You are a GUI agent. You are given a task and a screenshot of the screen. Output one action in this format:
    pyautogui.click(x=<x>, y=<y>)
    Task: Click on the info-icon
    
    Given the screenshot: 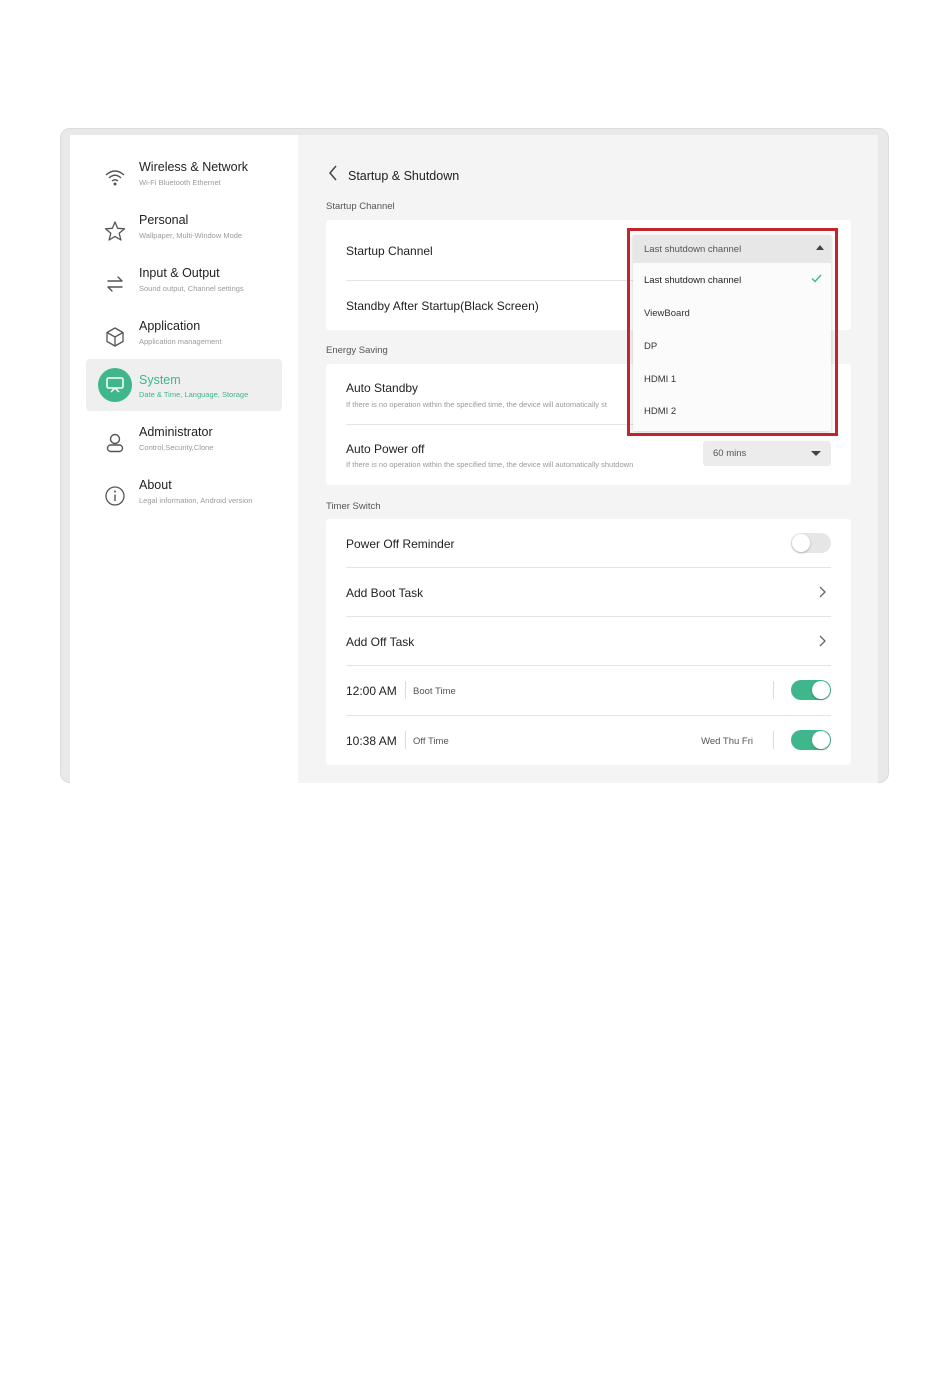 What is the action you would take?
    pyautogui.click(x=115, y=496)
    